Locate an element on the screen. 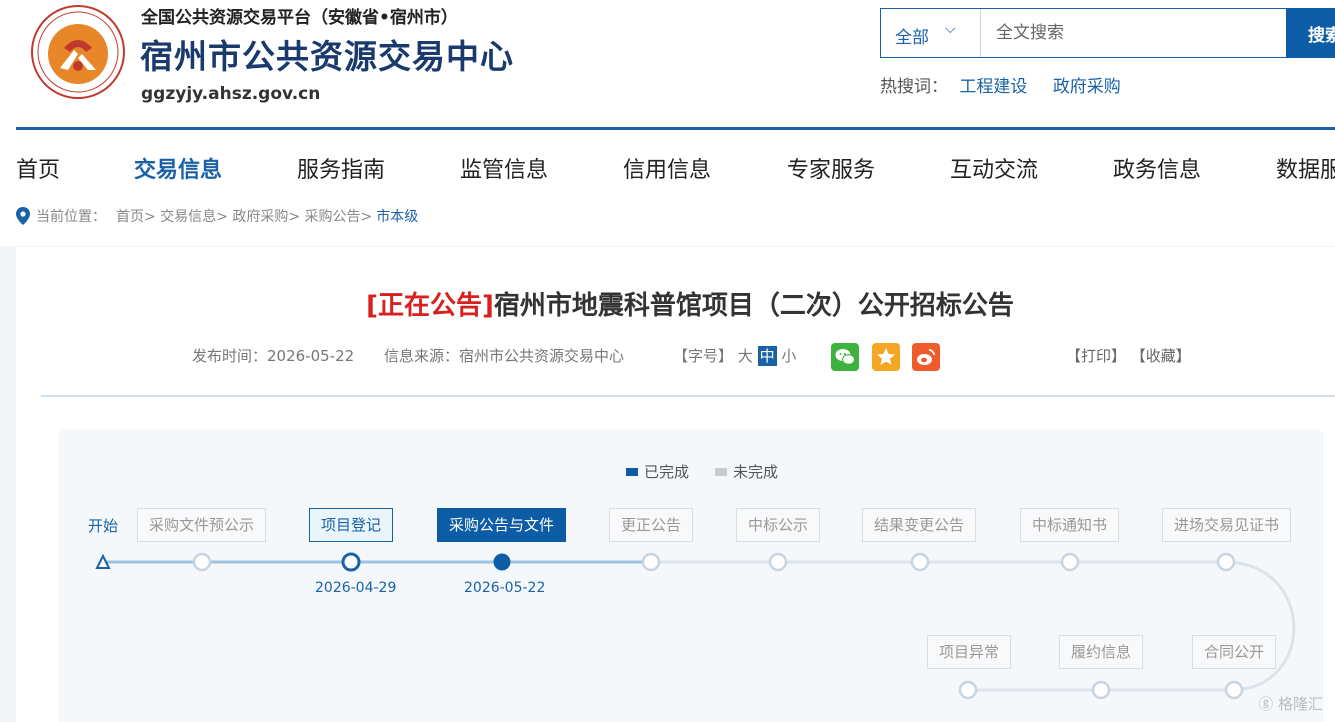 Image resolution: width=1335 pixels, height=722 pixels. step-performance-info: 履约信息 is located at coordinates (1101, 652).